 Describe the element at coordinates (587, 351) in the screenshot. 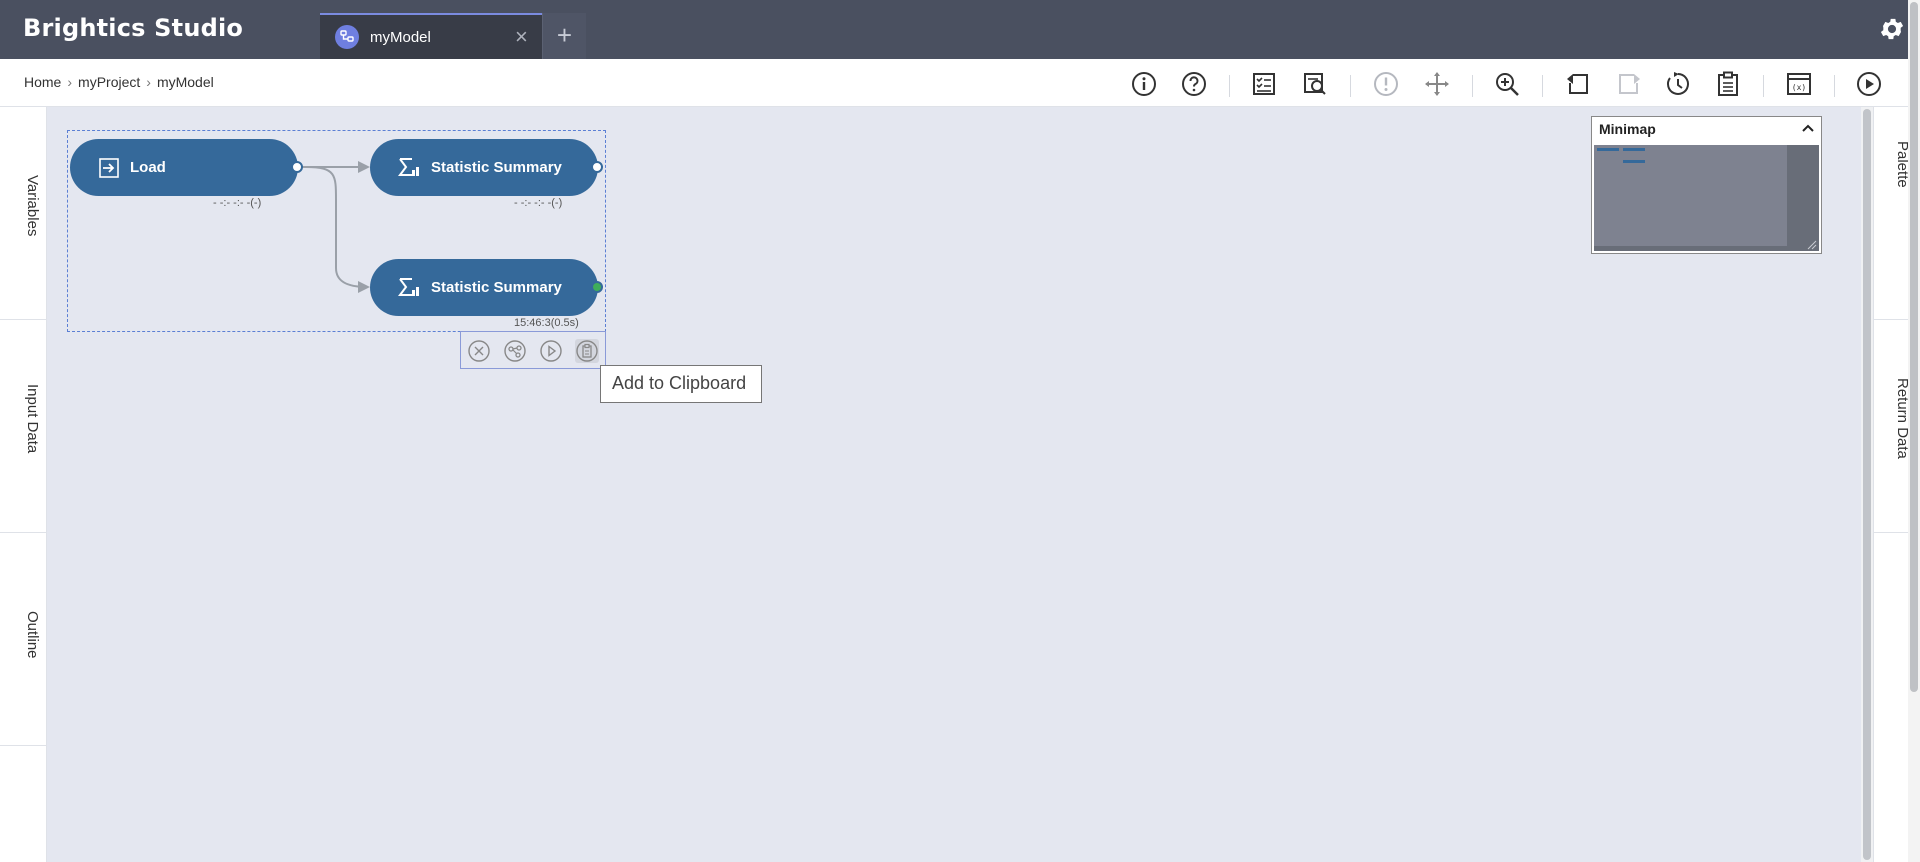

I see `add-to-clipboard-icon` at that location.